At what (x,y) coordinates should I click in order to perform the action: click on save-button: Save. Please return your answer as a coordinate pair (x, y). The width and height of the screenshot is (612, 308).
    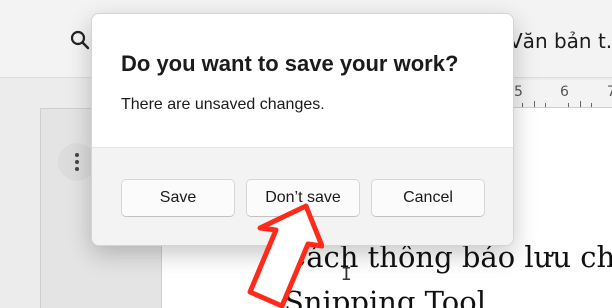
    Looking at the image, I should click on (178, 198).